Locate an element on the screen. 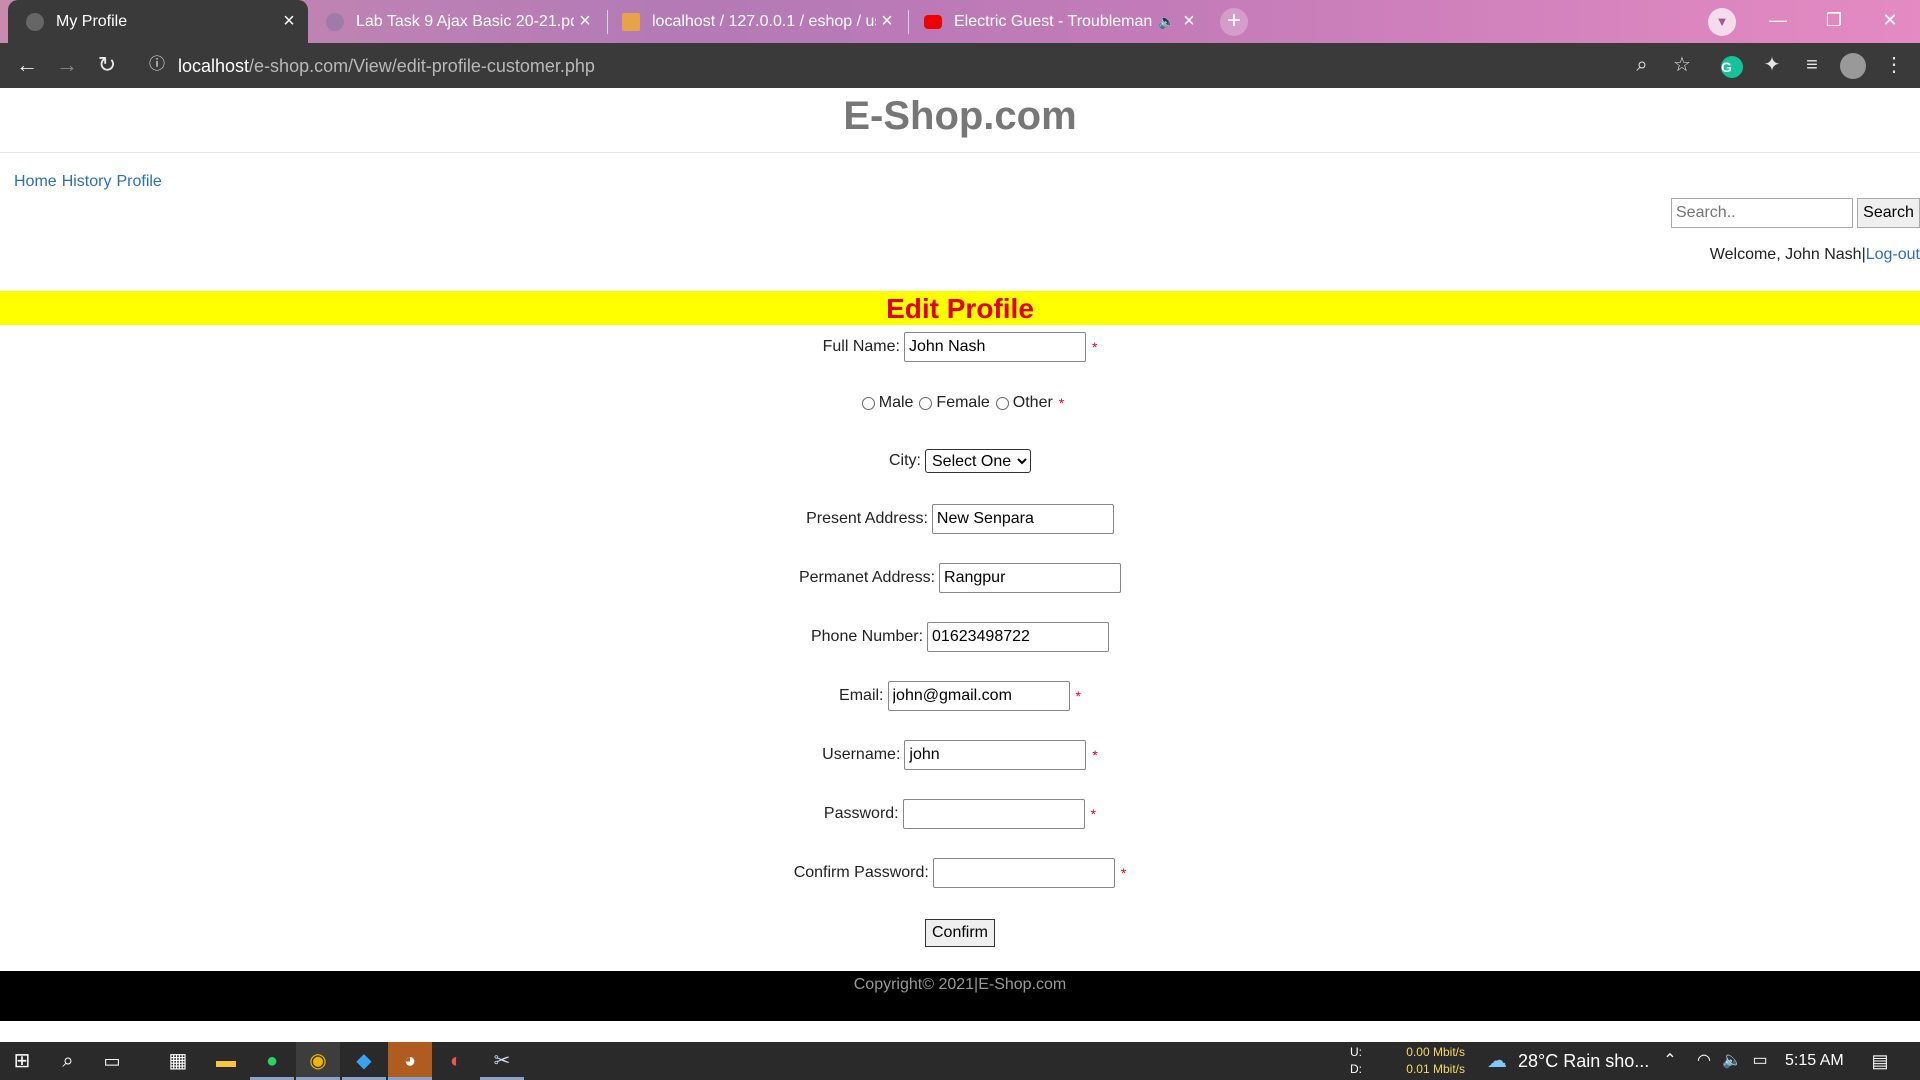 The height and width of the screenshot is (1080, 1920). restore-icon: ❐ is located at coordinates (1834, 20).